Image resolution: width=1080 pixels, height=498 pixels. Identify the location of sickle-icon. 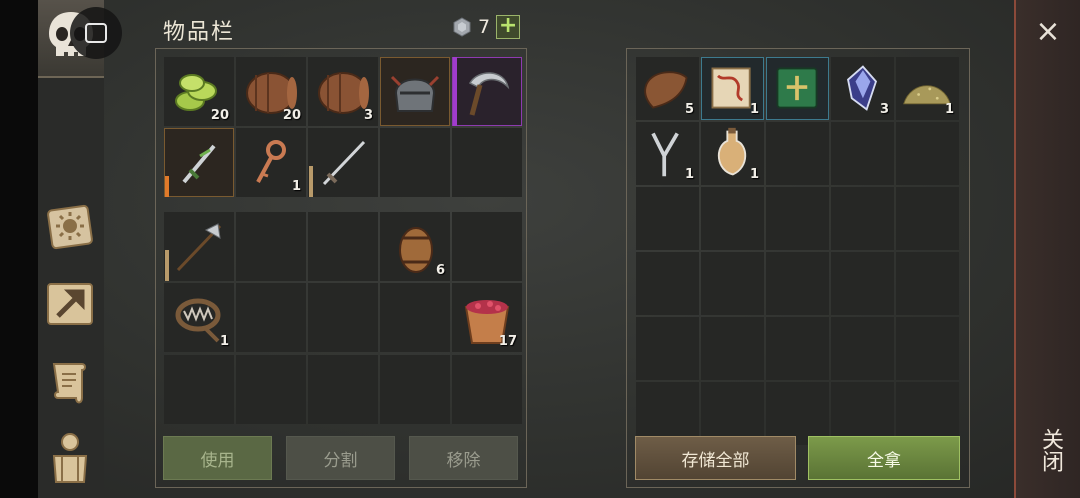
(489, 94).